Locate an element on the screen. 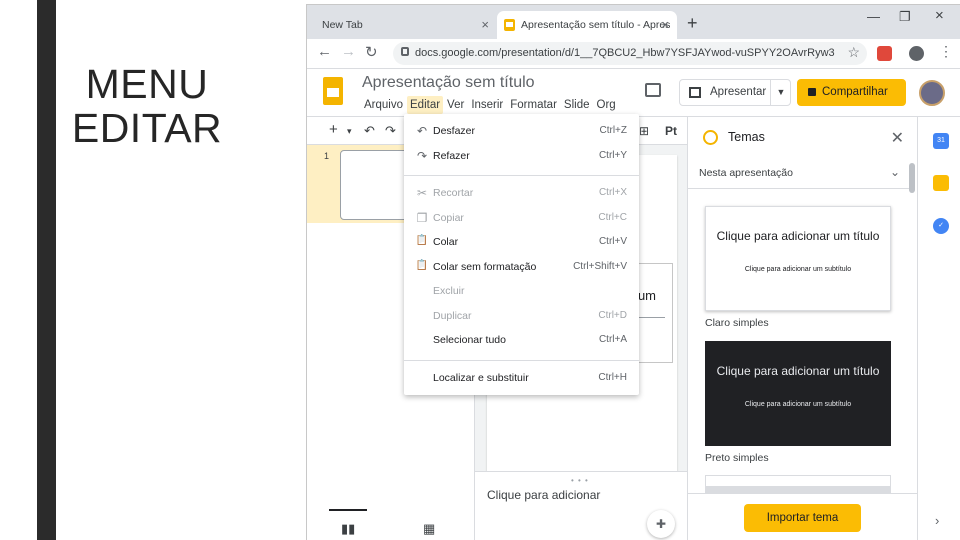 The height and width of the screenshot is (540, 960). paste-plain-icon: 📋 is located at coordinates (422, 265).